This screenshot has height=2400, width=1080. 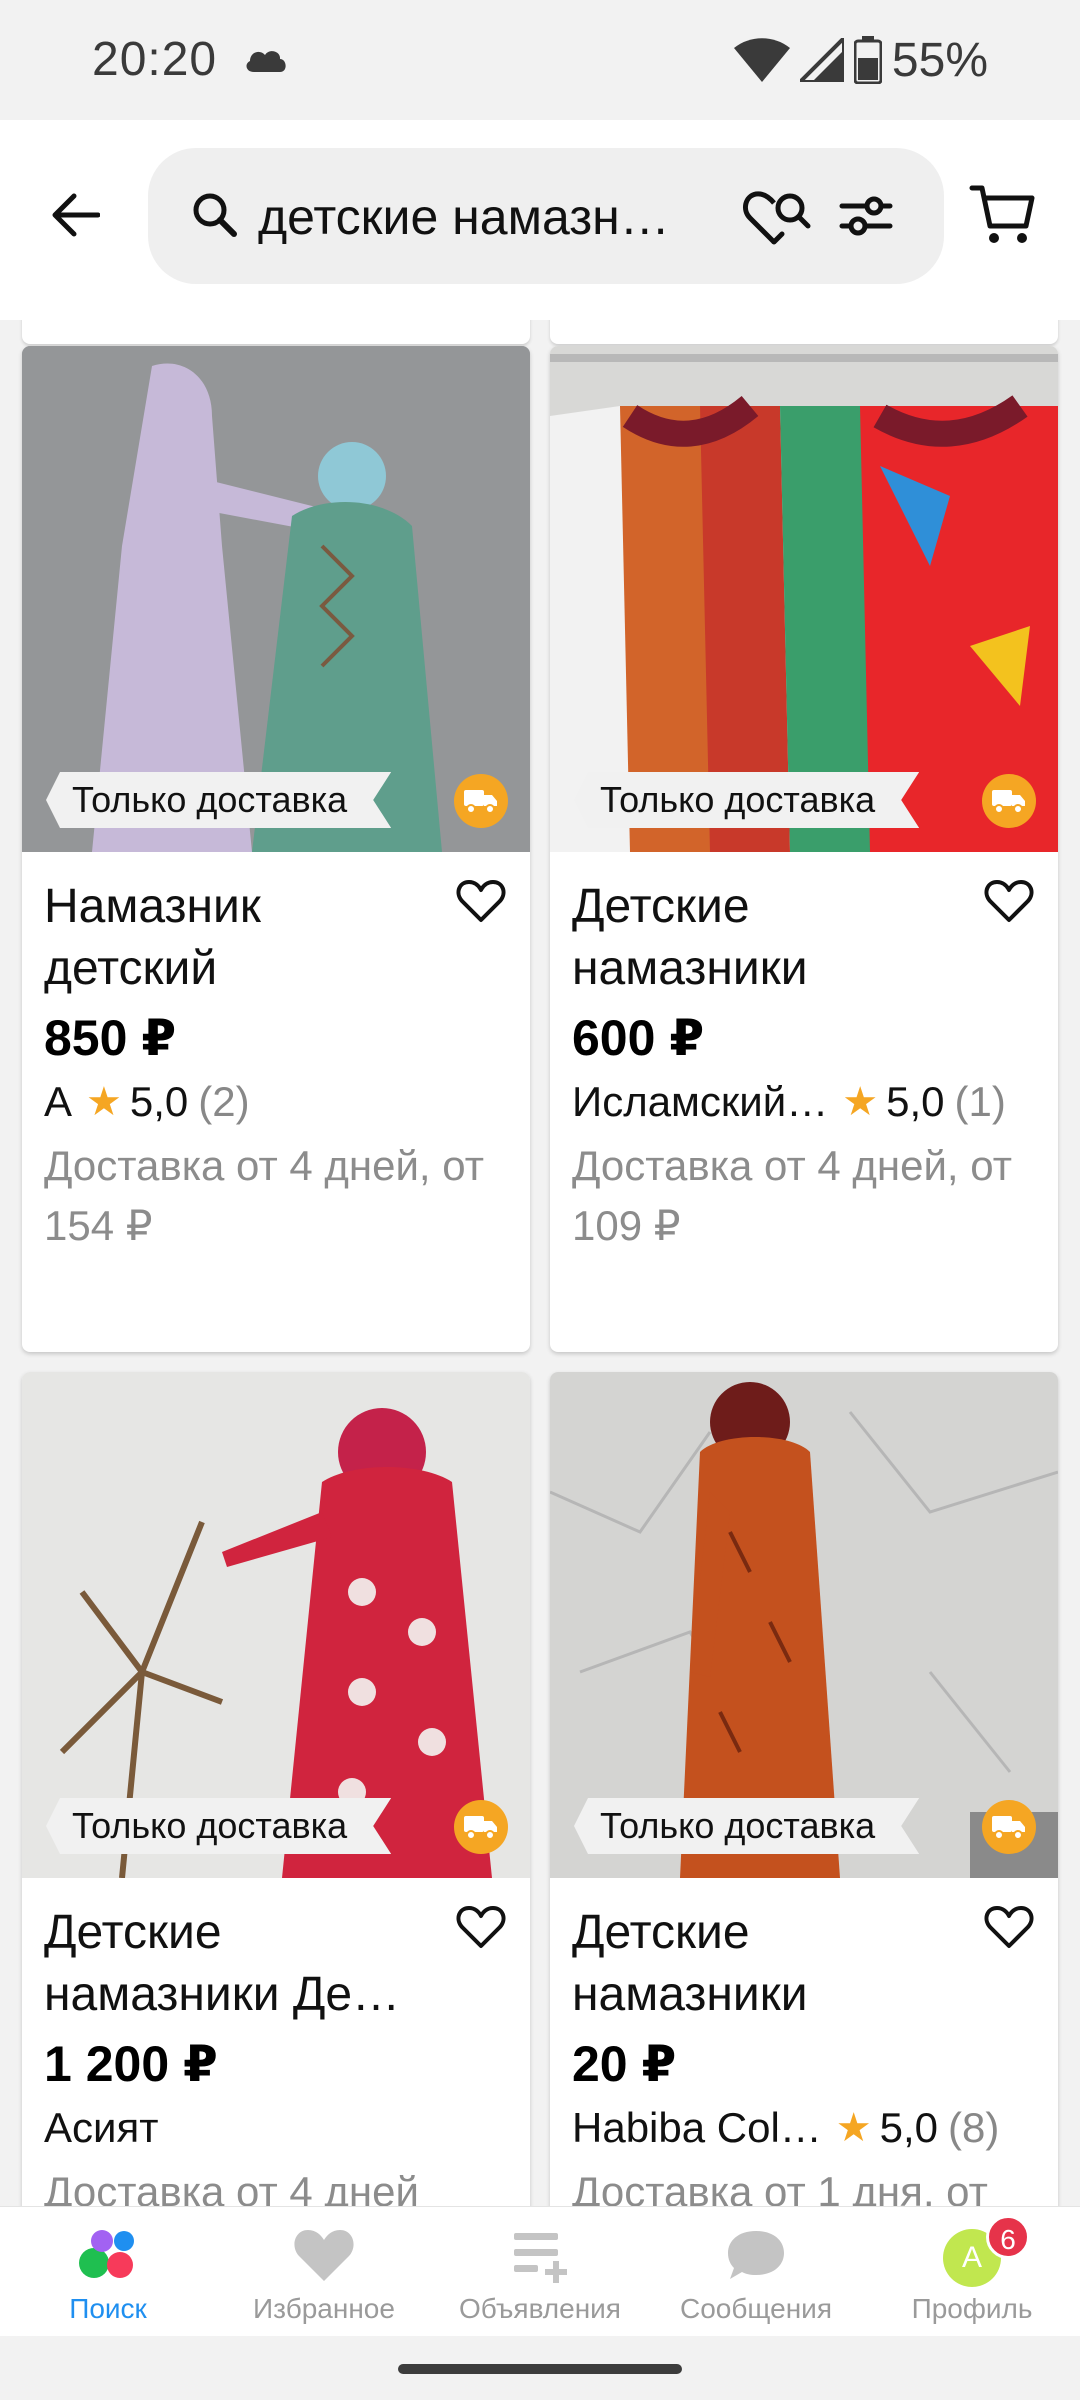 I want to click on nav-favorites: Избранное, so click(x=324, y=2272).